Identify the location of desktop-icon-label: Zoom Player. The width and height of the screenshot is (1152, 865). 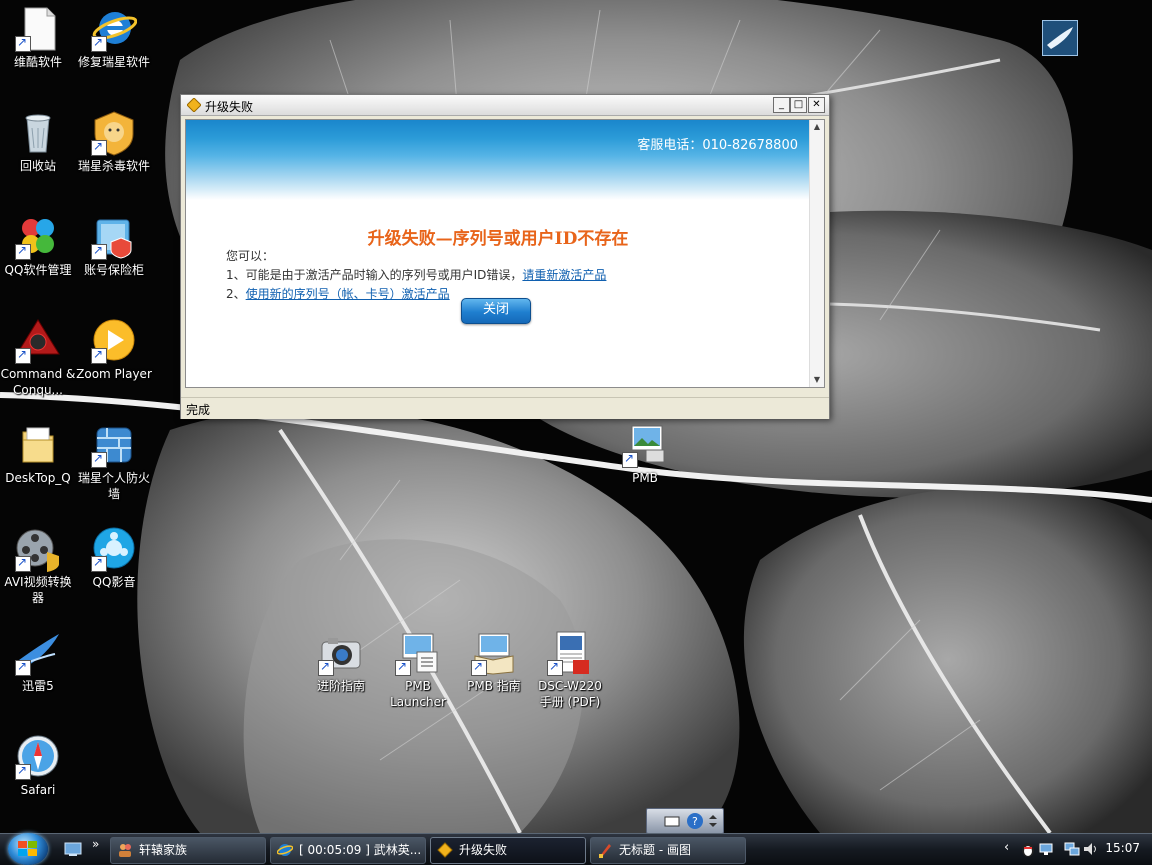
(114, 374).